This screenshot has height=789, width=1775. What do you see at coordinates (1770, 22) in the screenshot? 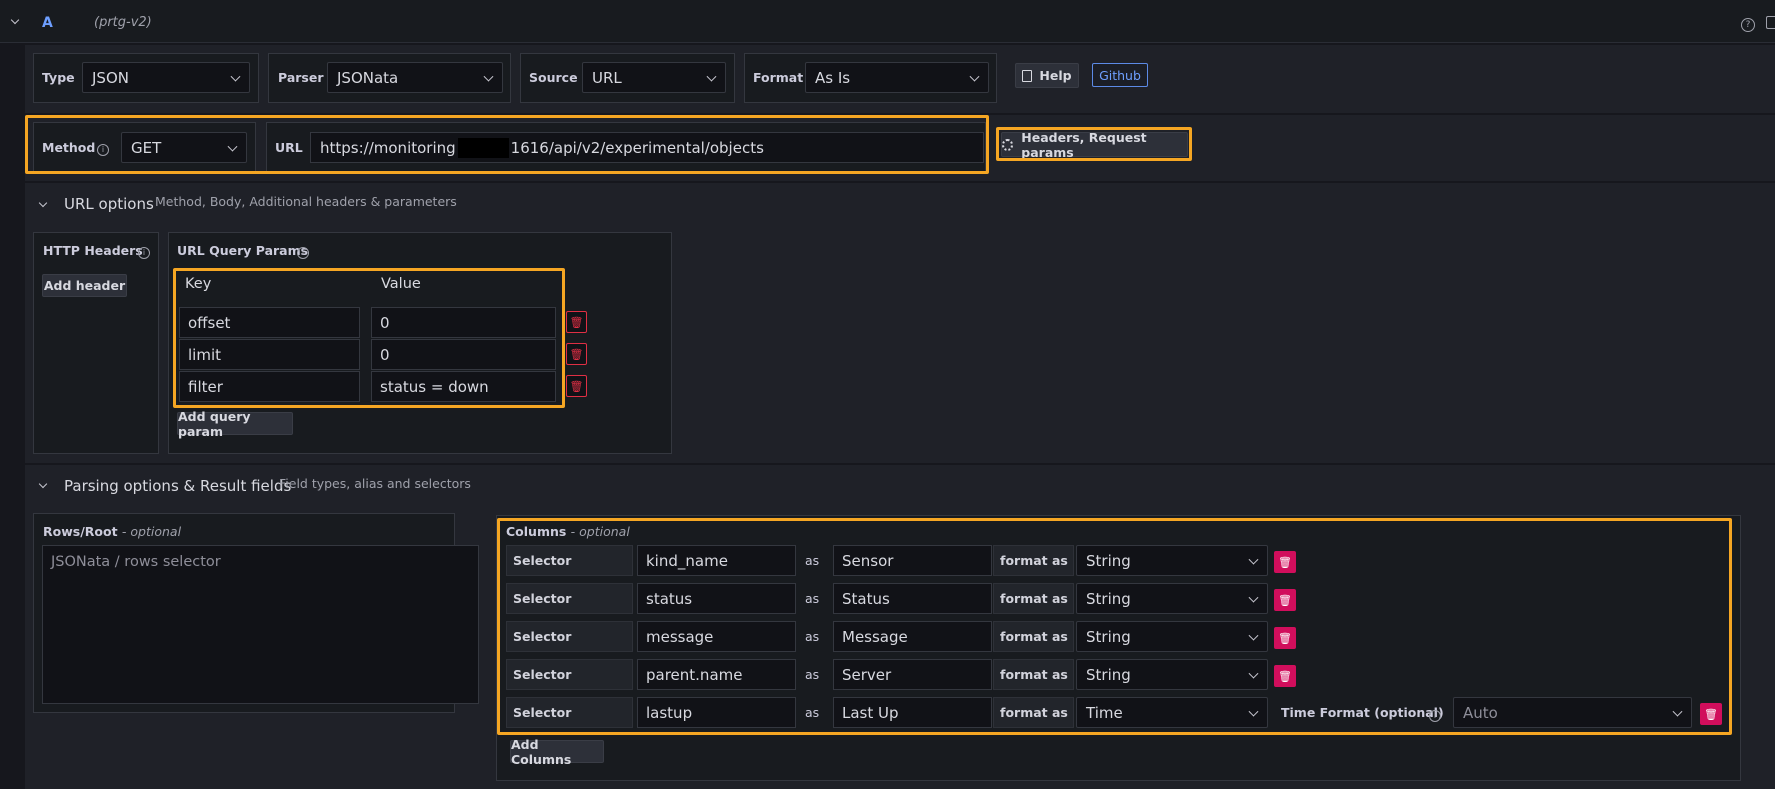
I see `copy-icon` at bounding box center [1770, 22].